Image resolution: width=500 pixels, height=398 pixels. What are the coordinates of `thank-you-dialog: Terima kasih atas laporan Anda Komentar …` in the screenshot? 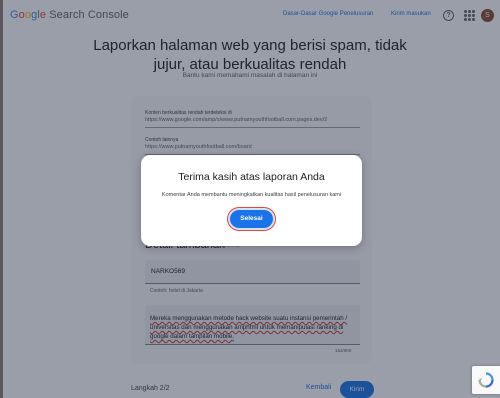 It's located at (251, 200).